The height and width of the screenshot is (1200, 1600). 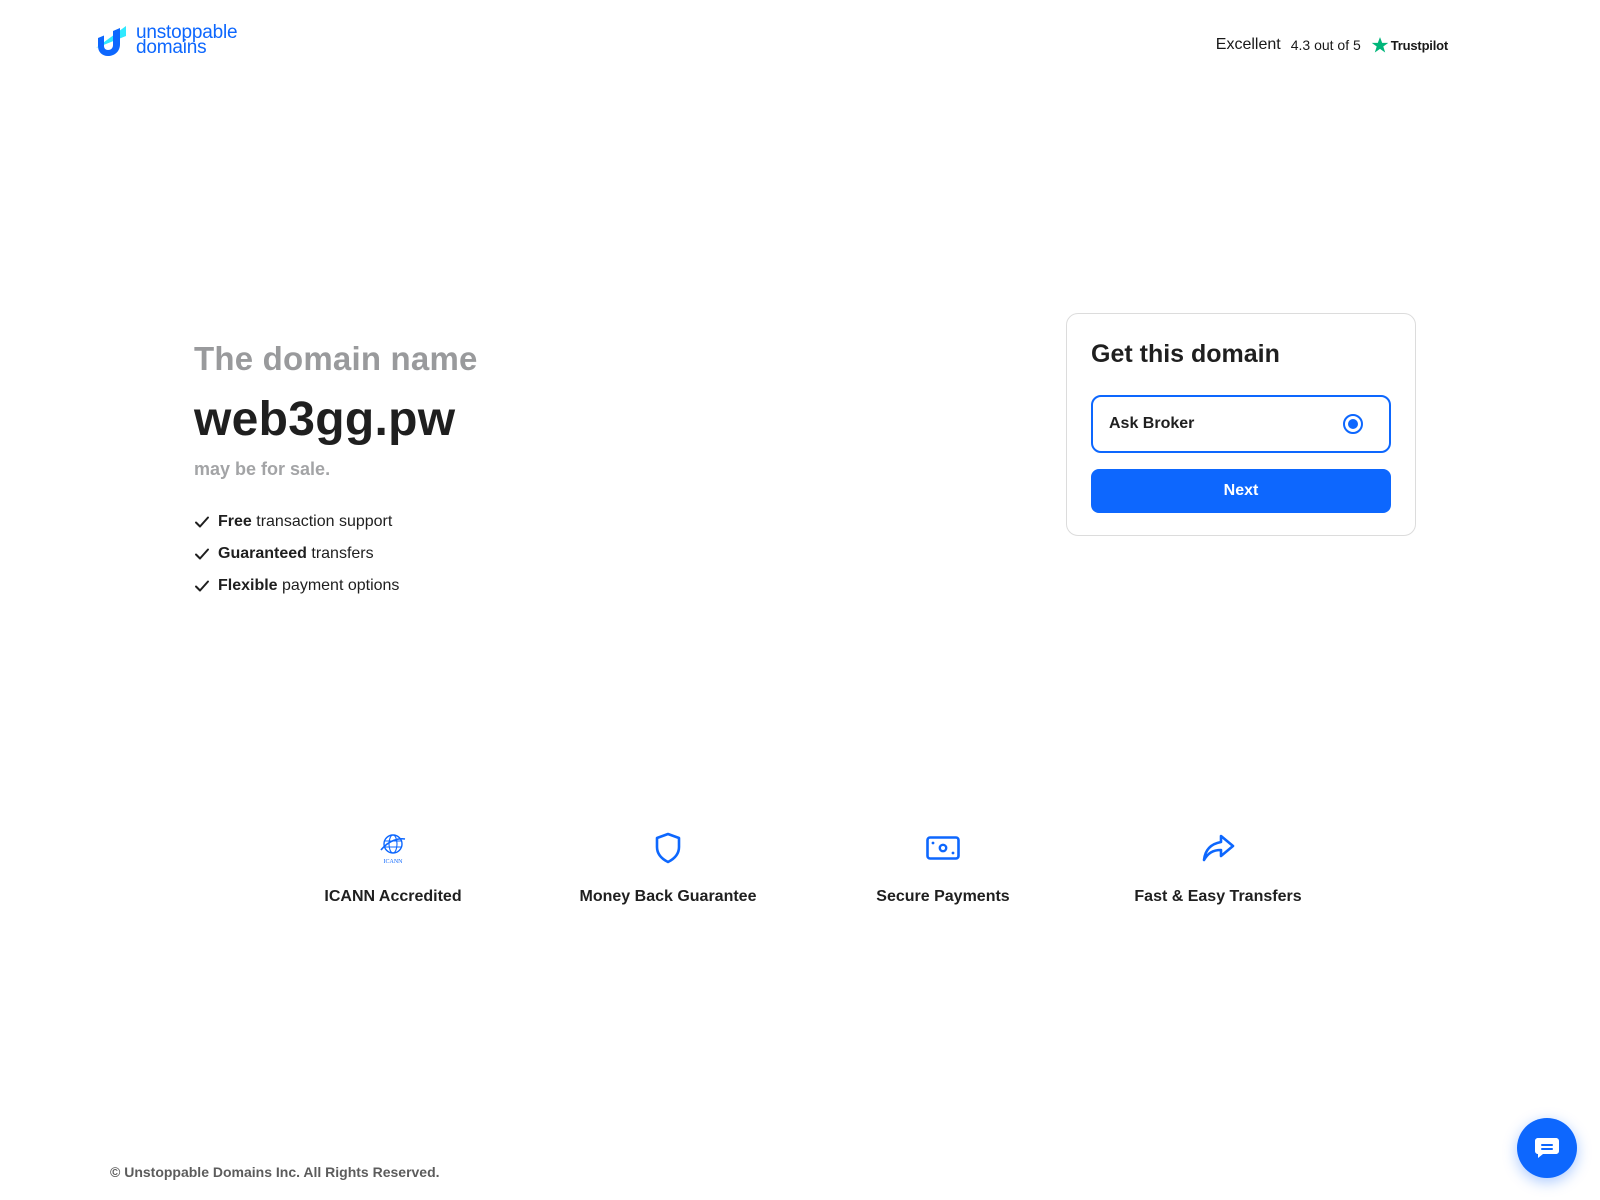 I want to click on feature-item: Free transaction support, so click(x=336, y=522).